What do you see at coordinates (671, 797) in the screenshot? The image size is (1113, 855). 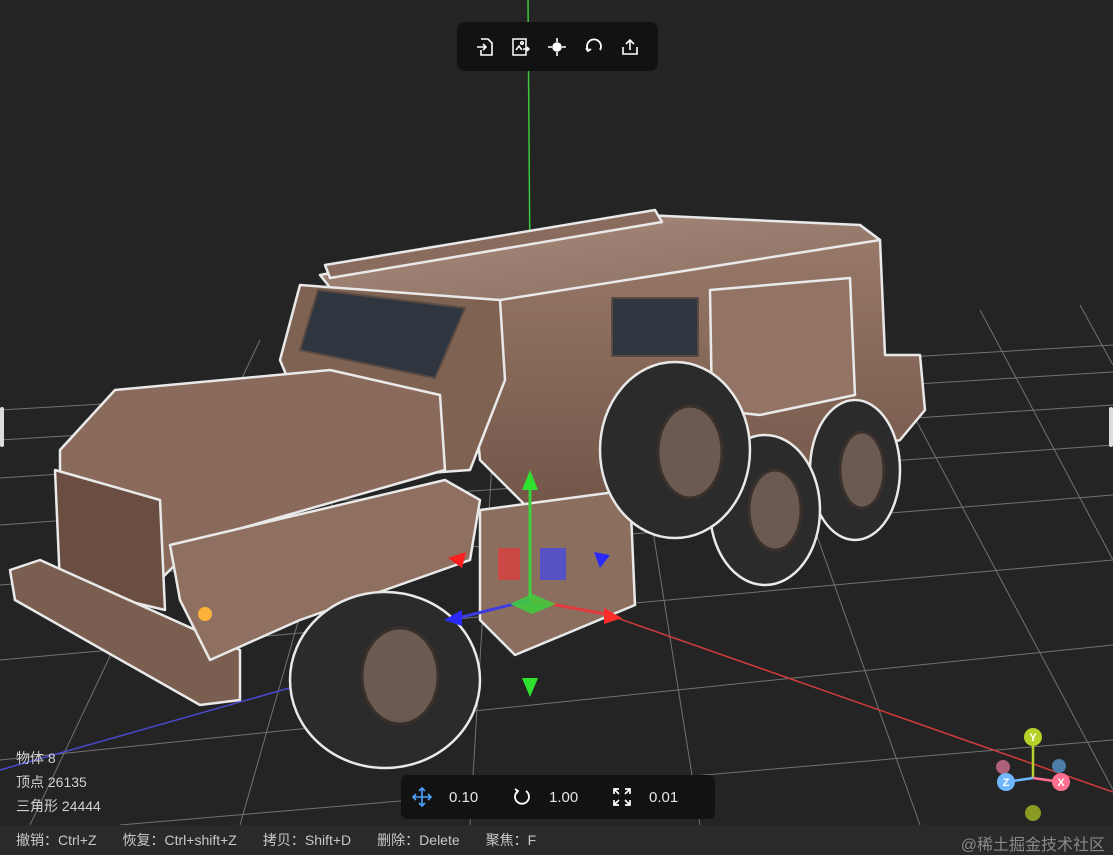 I see `scale-snap-value: 0.01` at bounding box center [671, 797].